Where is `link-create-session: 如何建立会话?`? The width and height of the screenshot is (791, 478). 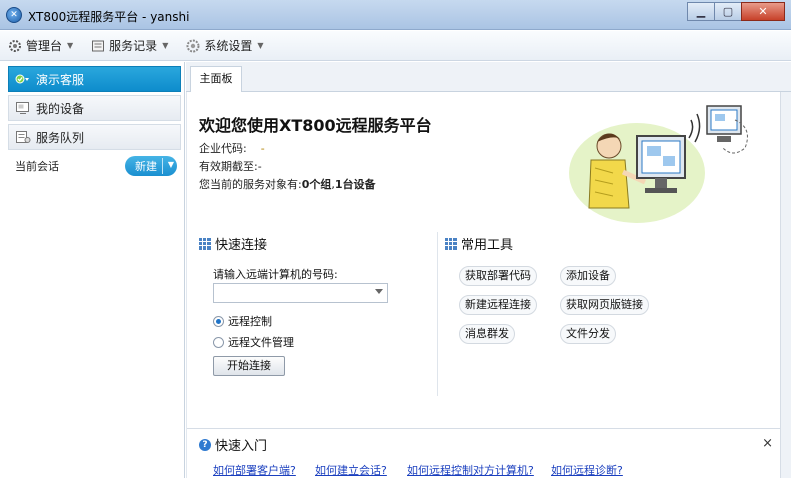 link-create-session: 如何建立会话? is located at coordinates (351, 470).